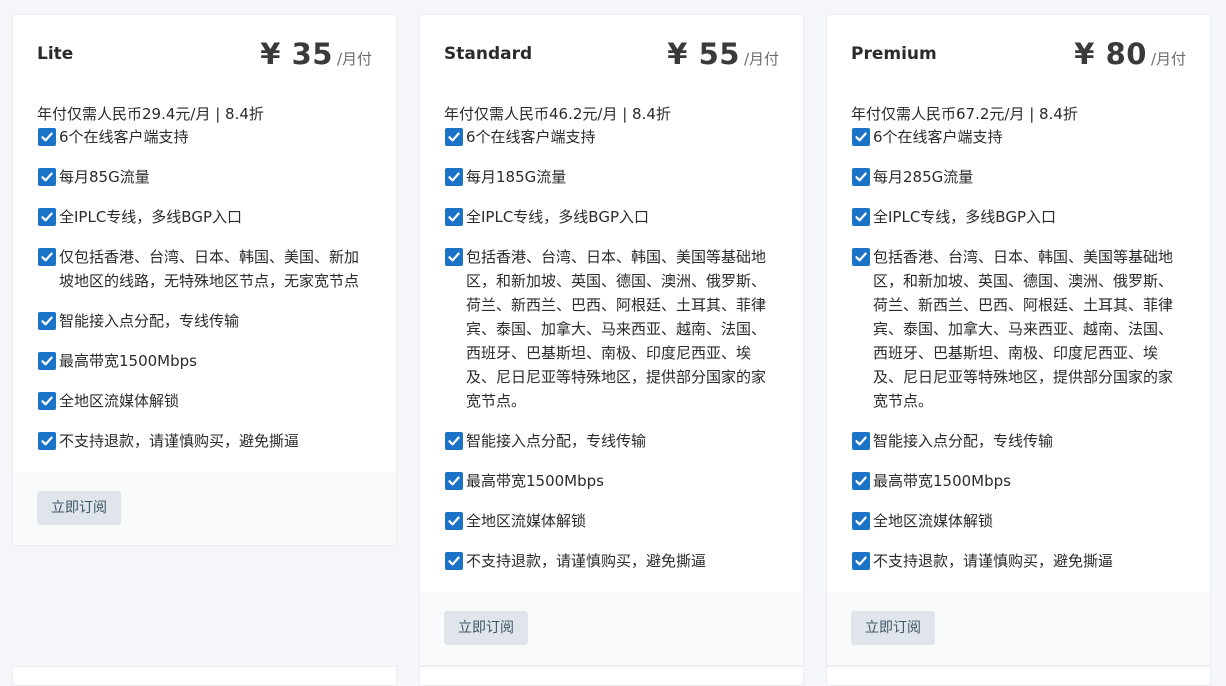 This screenshot has width=1226, height=686. Describe the element at coordinates (55, 54) in the screenshot. I see `plan-name: Lite` at that location.